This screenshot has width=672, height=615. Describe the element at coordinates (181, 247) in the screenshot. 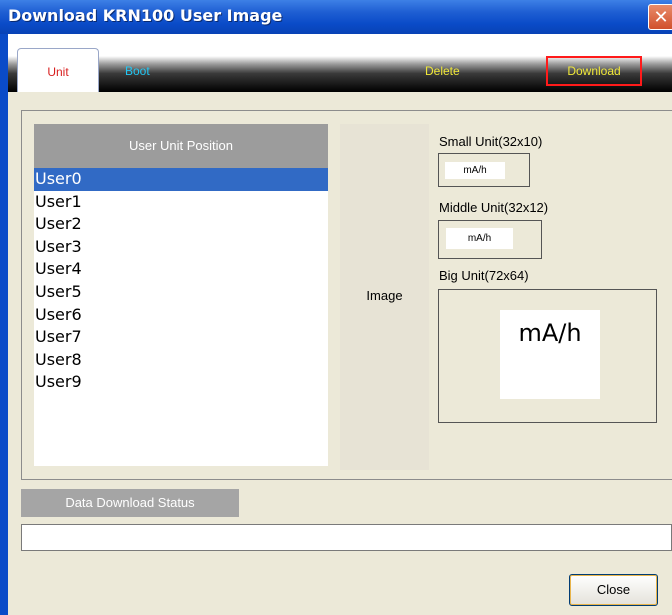

I see `list-item-user3: User3` at that location.